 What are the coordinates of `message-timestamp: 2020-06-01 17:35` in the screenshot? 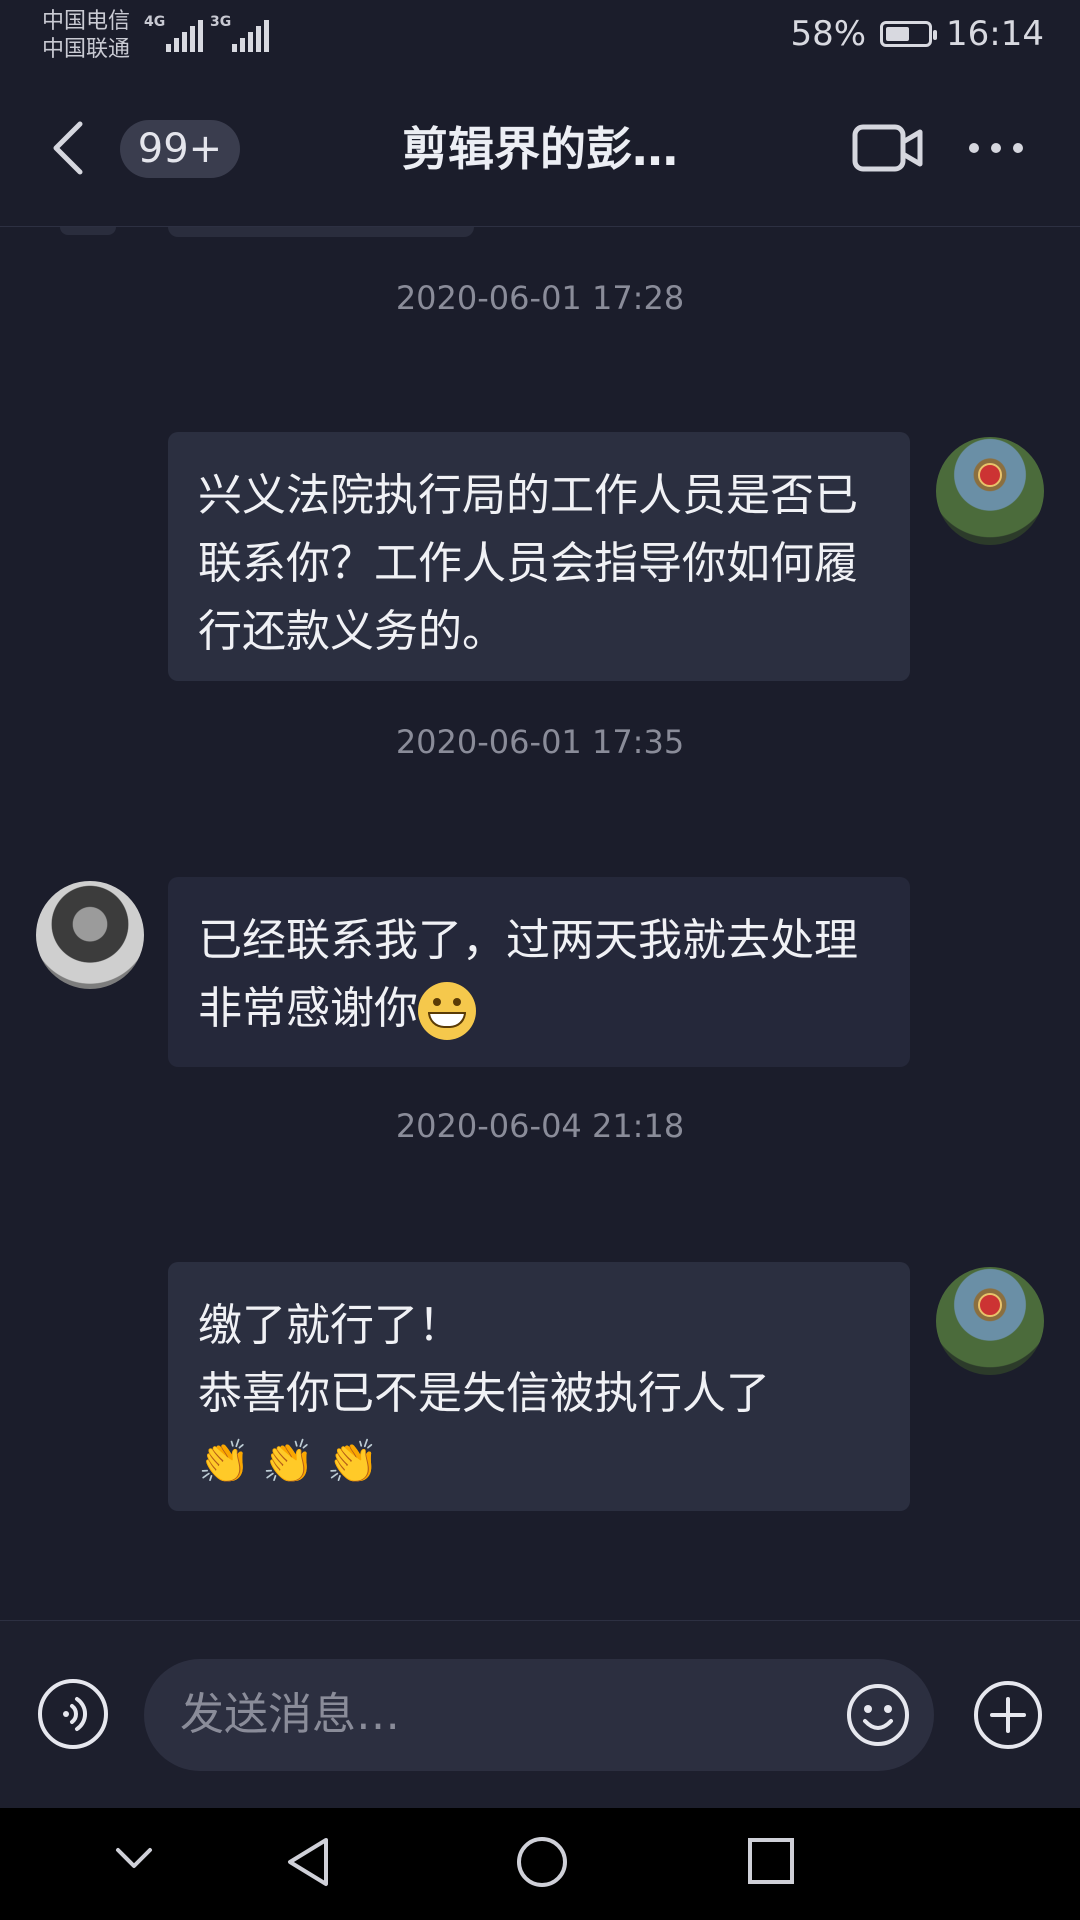 It's located at (540, 742).